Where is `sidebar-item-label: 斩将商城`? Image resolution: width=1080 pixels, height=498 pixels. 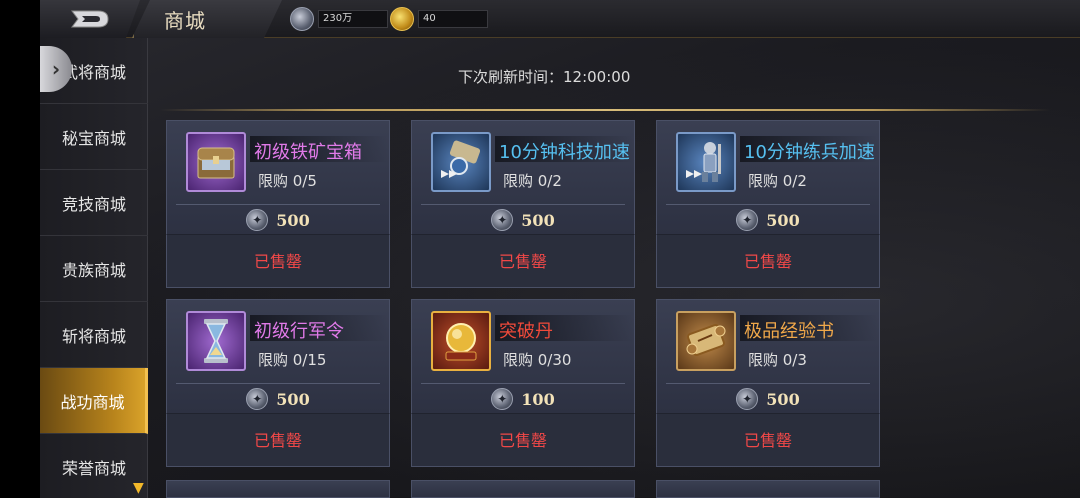 sidebar-item-label: 斩将商城 is located at coordinates (93, 336).